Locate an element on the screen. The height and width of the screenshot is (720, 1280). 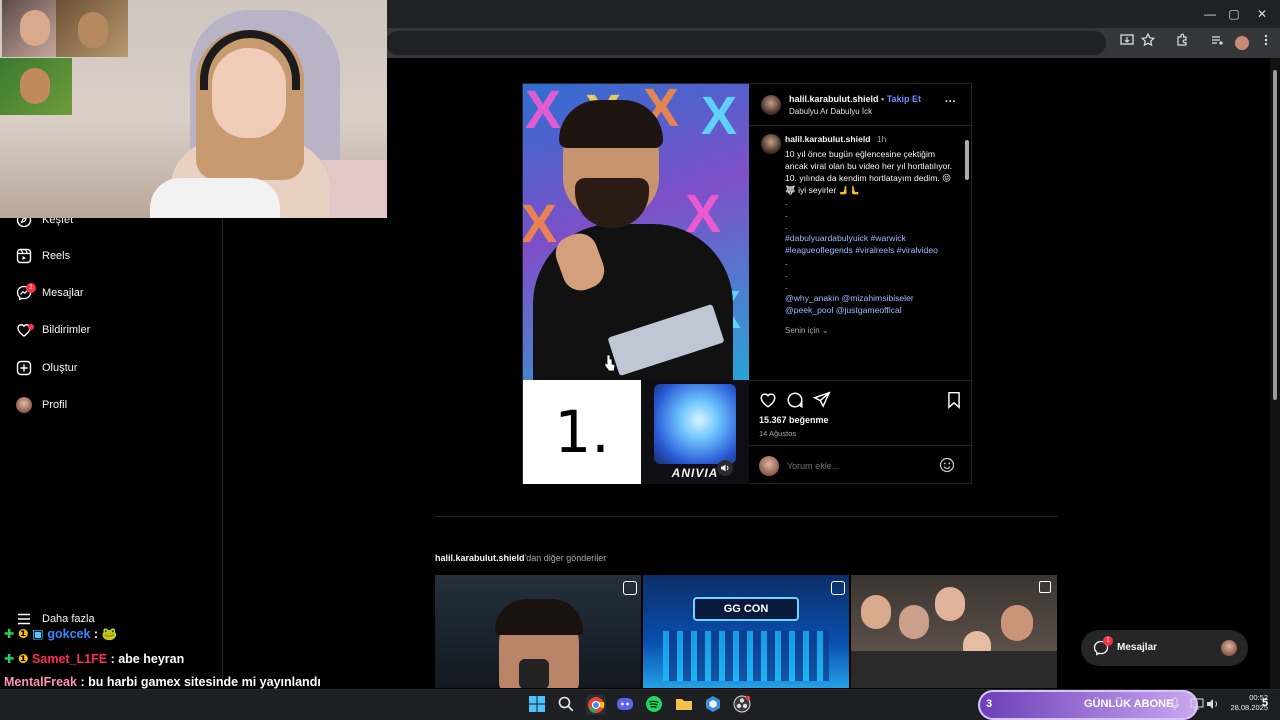
cursor-icon is located at coordinates (610, 363).